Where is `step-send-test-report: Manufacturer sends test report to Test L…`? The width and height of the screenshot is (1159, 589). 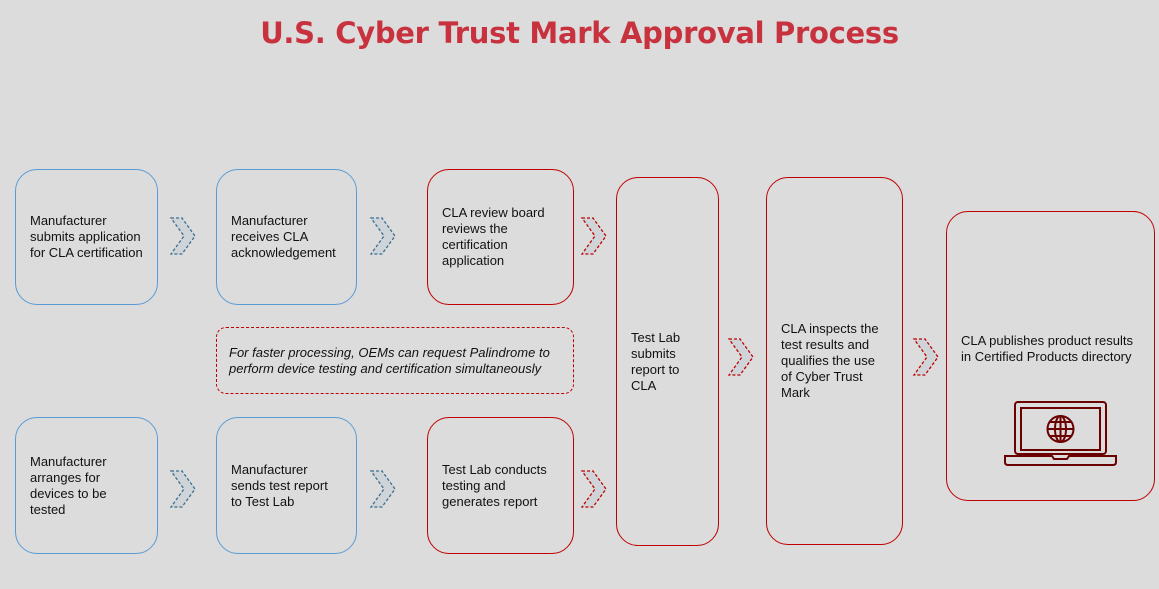 step-send-test-report: Manufacturer sends test report to Test L… is located at coordinates (286, 485).